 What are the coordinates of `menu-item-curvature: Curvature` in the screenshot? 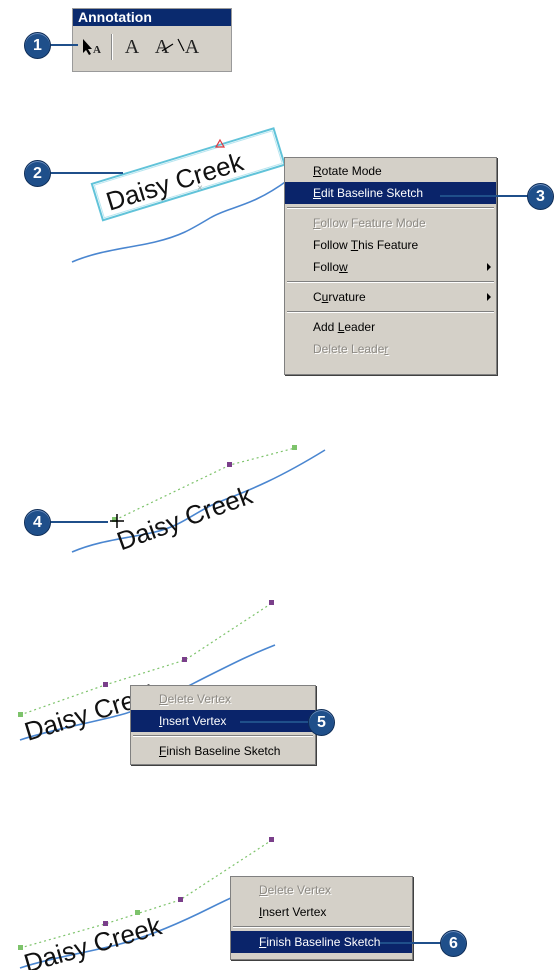 It's located at (390, 297).